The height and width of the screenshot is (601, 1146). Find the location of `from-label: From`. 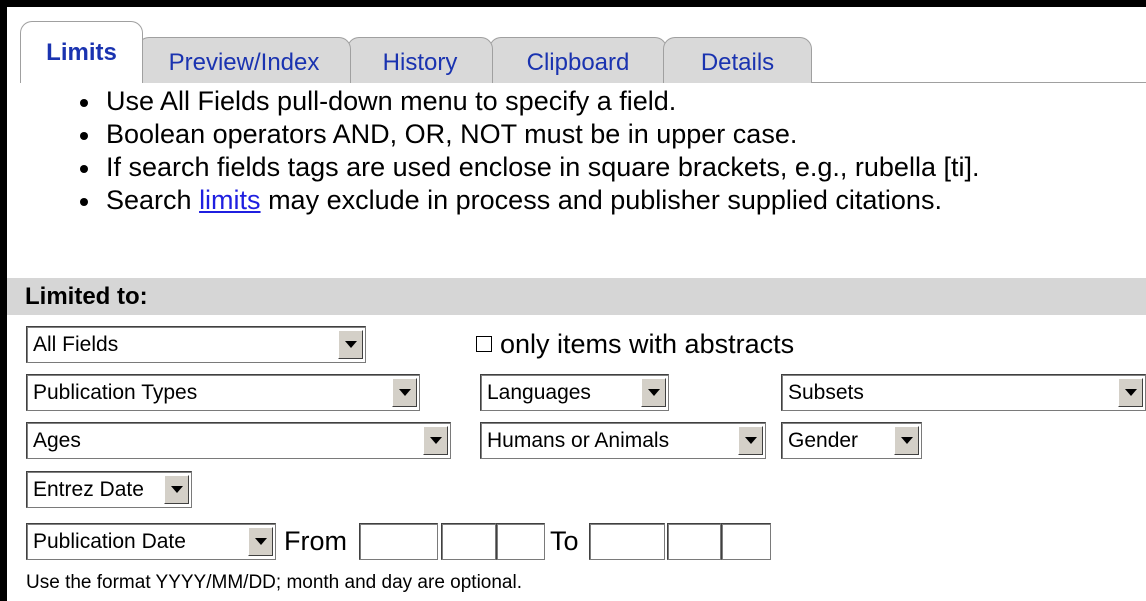

from-label: From is located at coordinates (315, 541).